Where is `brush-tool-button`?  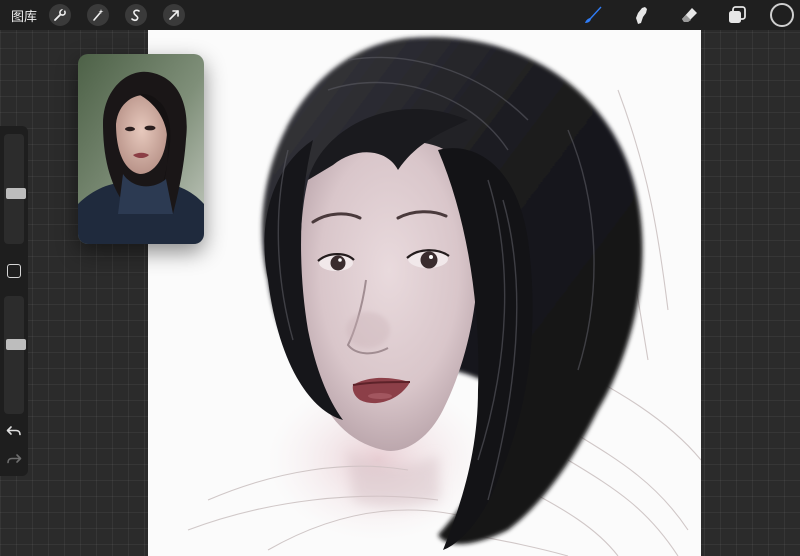
brush-tool-button is located at coordinates (593, 15).